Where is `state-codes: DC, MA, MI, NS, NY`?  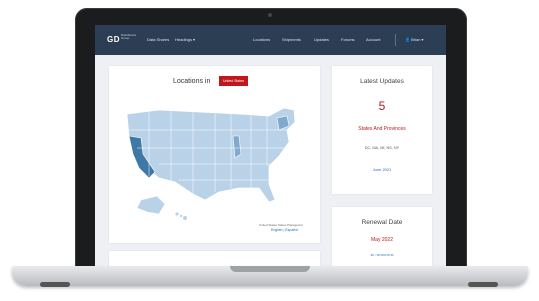 state-codes: DC, MA, MI, NS, NY is located at coordinates (382, 148).